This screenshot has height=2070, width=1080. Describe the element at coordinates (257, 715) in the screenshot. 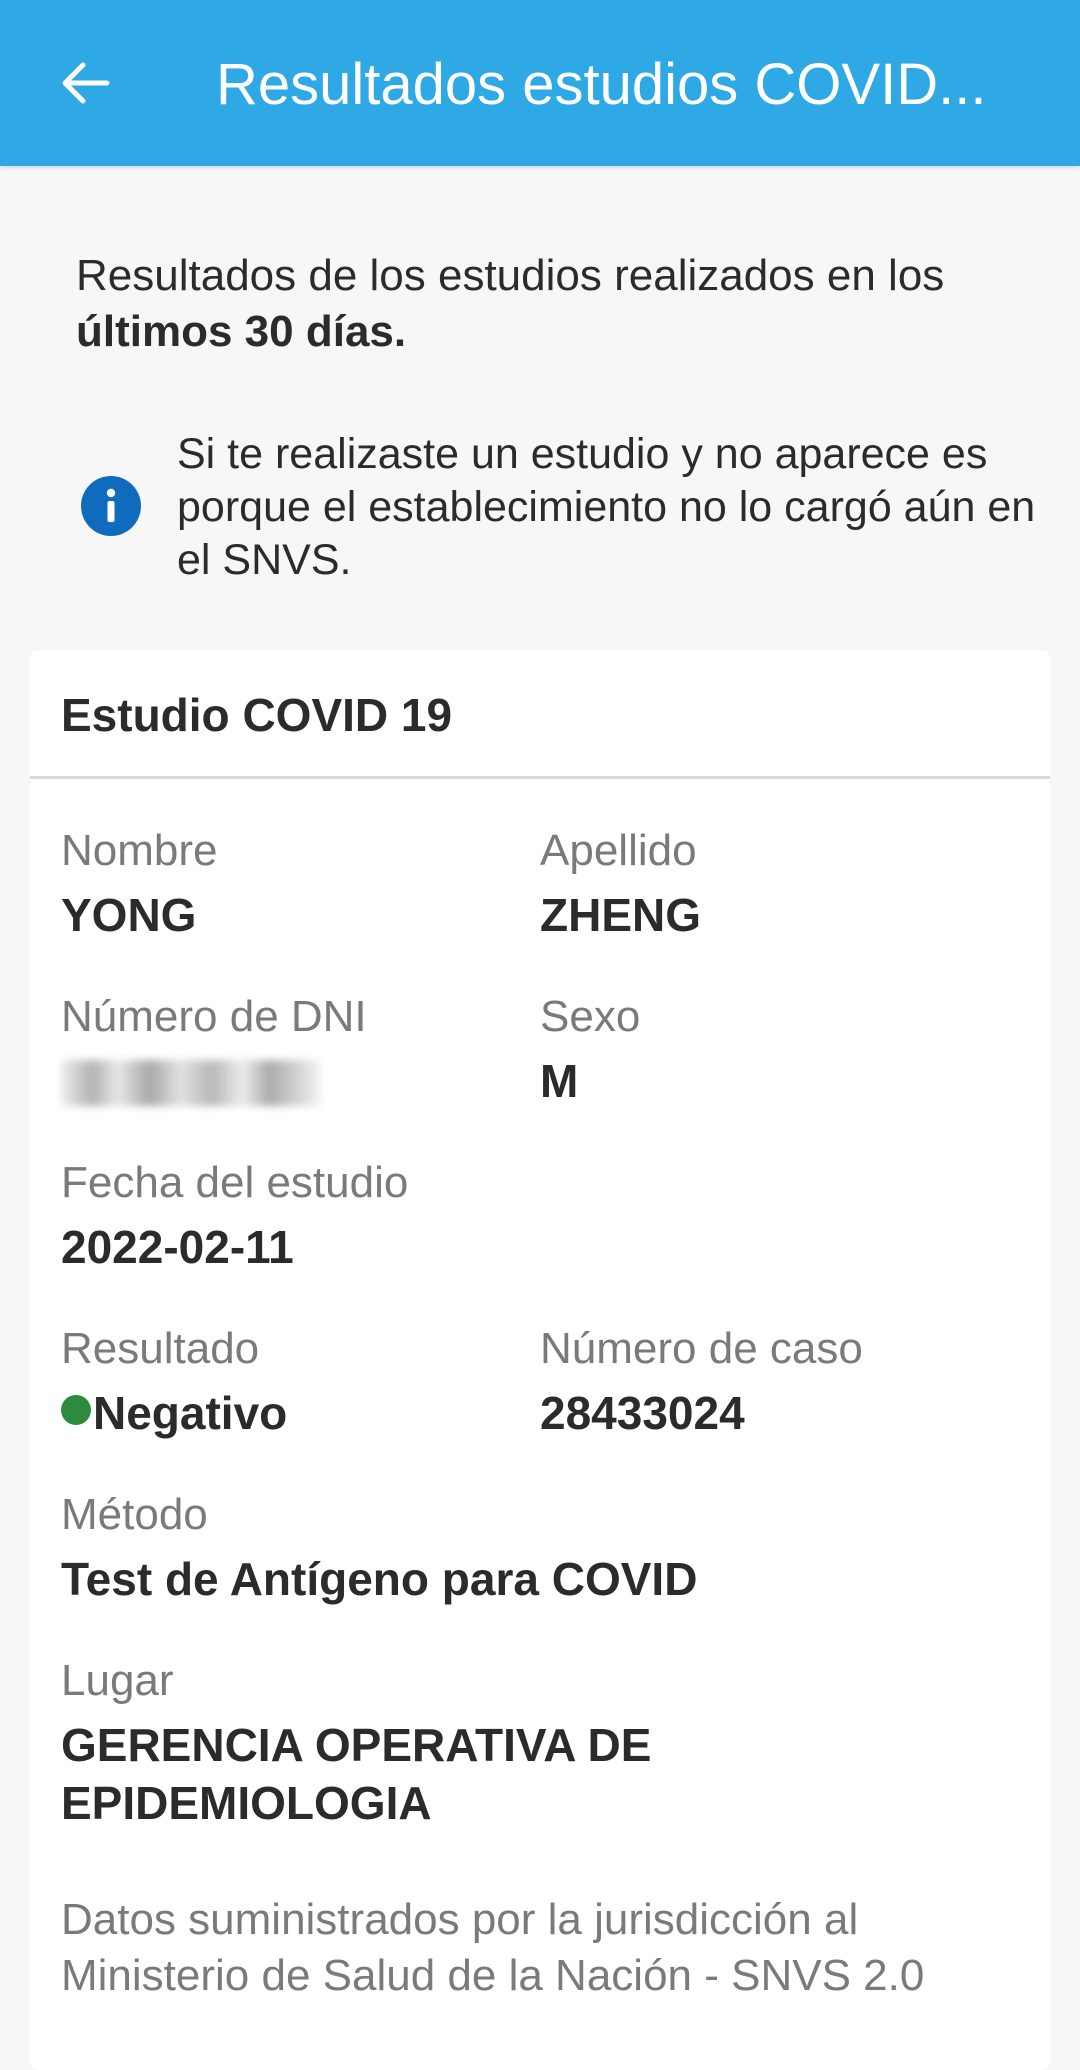

I see `card-title: Estudio COVID 19` at that location.